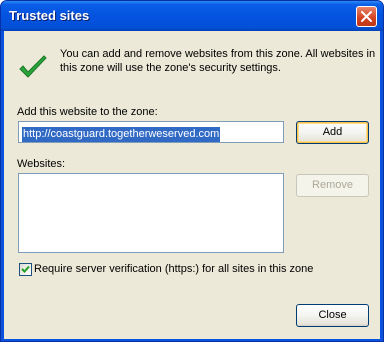  Describe the element at coordinates (332, 185) in the screenshot. I see `remove-button: Remove` at that location.